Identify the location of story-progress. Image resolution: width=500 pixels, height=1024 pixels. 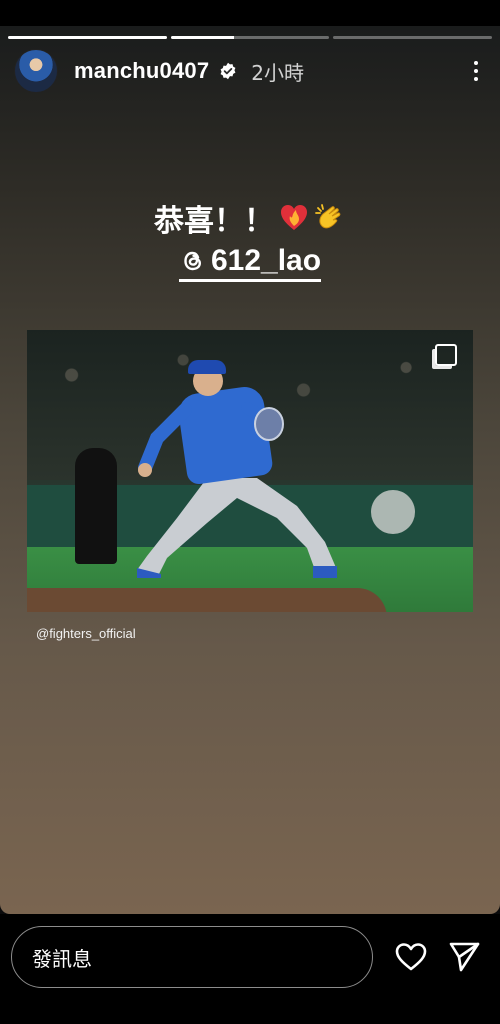
(250, 37).